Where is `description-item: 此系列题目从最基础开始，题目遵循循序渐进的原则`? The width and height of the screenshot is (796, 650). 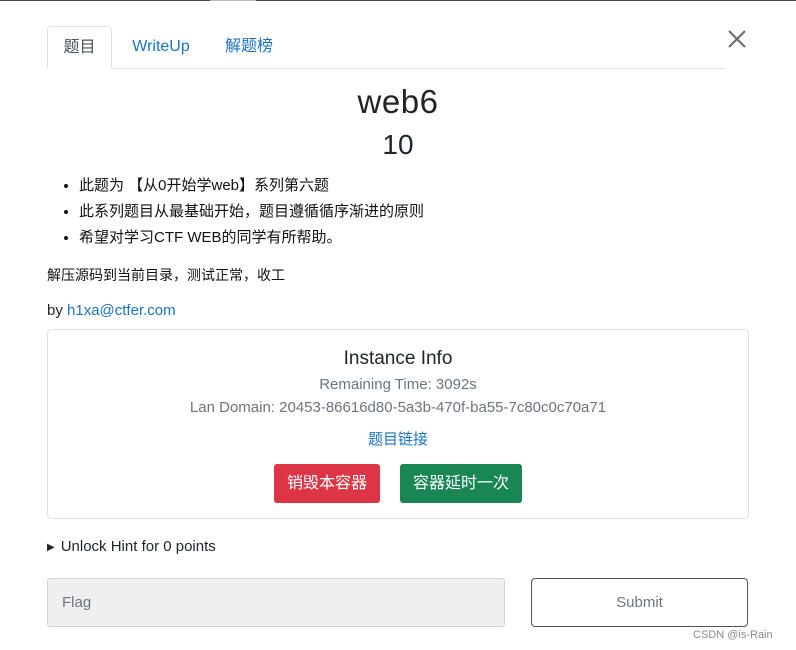 description-item: 此系列题目从最基础开始，题目遵循循序渐进的原则 is located at coordinates (251, 212).